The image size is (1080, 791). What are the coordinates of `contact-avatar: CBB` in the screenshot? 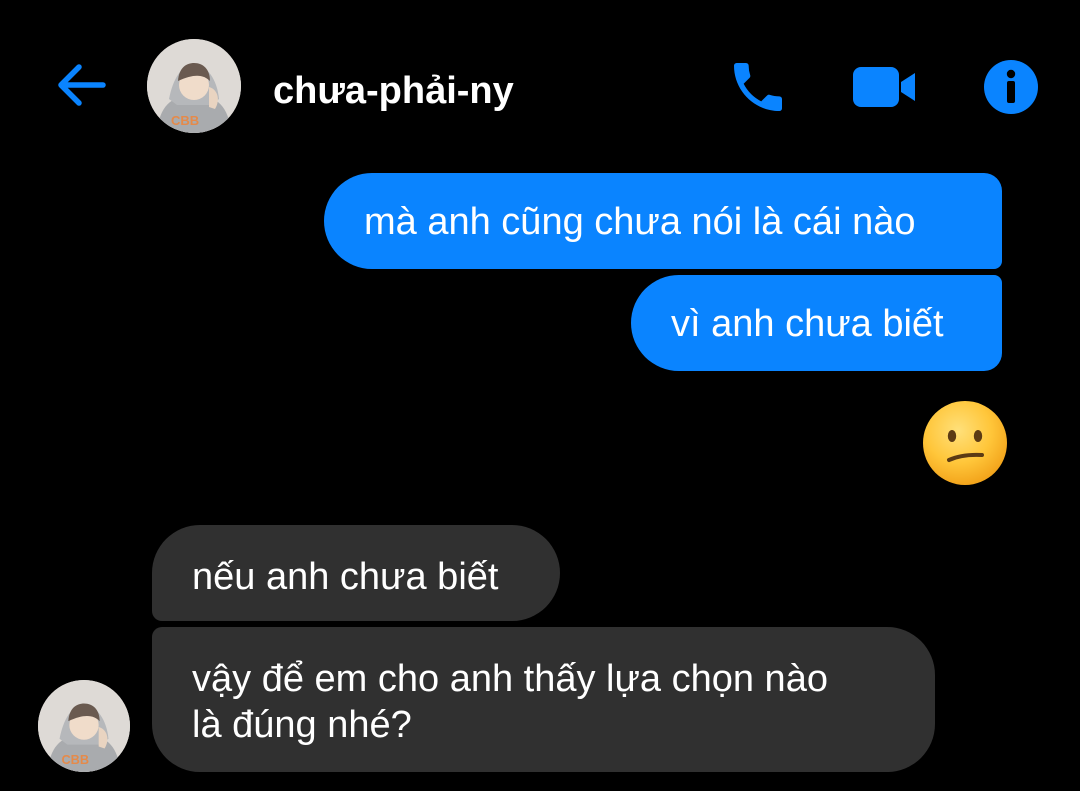 It's located at (194, 86).